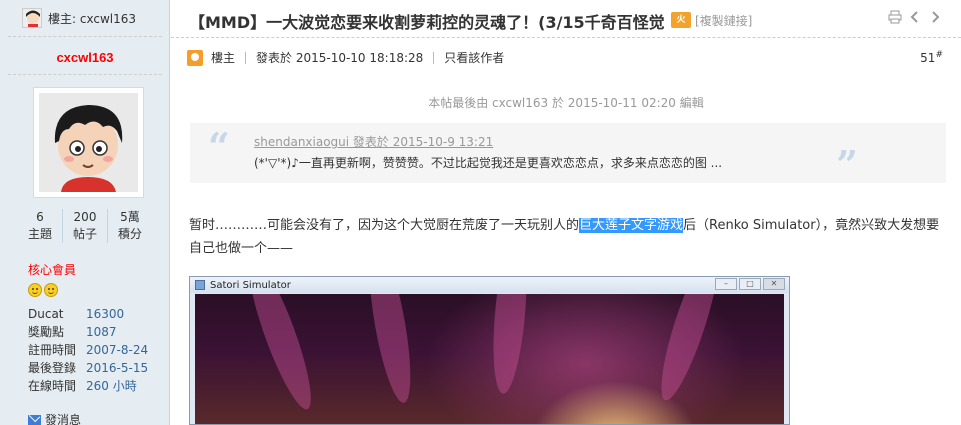 The image size is (961, 425). Describe the element at coordinates (46, 332) in the screenshot. I see `info-key: 獎勵點` at that location.